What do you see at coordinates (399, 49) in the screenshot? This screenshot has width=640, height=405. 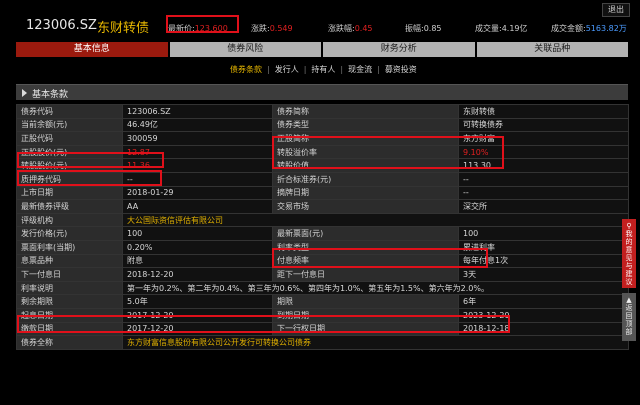 I see `tab-financial-analysis: 财务分析` at bounding box center [399, 49].